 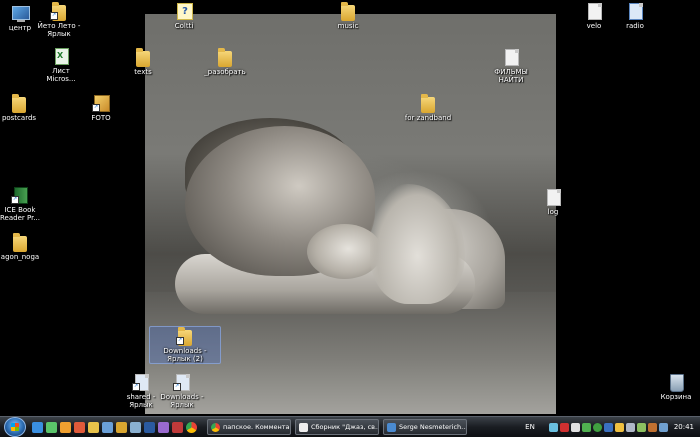 What do you see at coordinates (184, 11) in the screenshot?
I see `help-icon: ?` at bounding box center [184, 11].